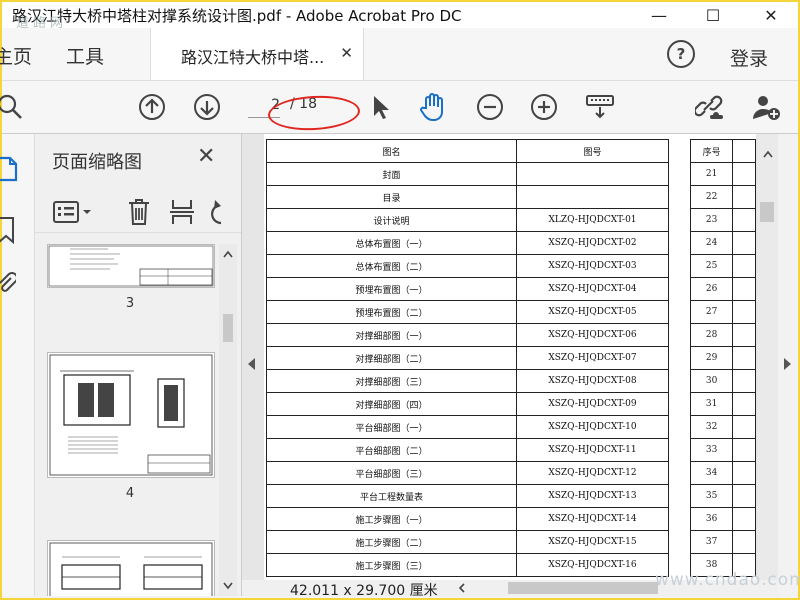 The height and width of the screenshot is (600, 800). I want to click on close-panel-icon: ✕, so click(206, 156).